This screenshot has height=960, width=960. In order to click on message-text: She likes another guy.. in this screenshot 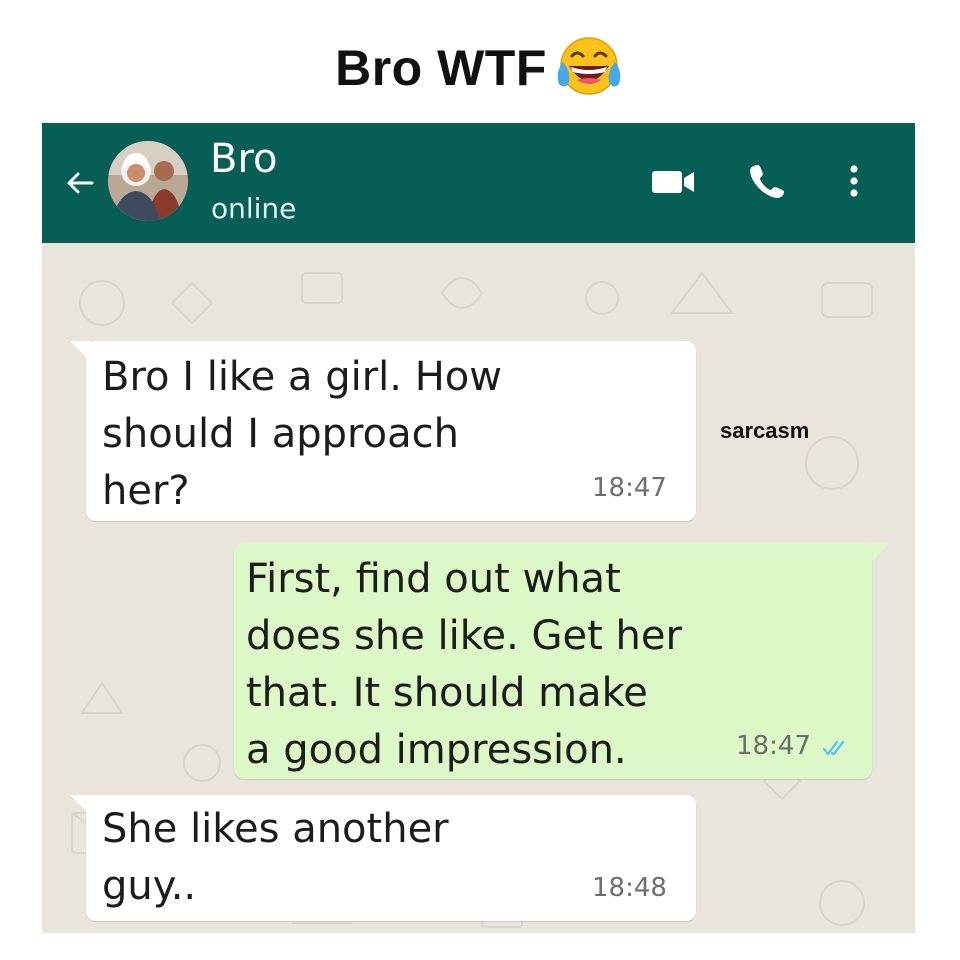, I will do `click(275, 857)`.